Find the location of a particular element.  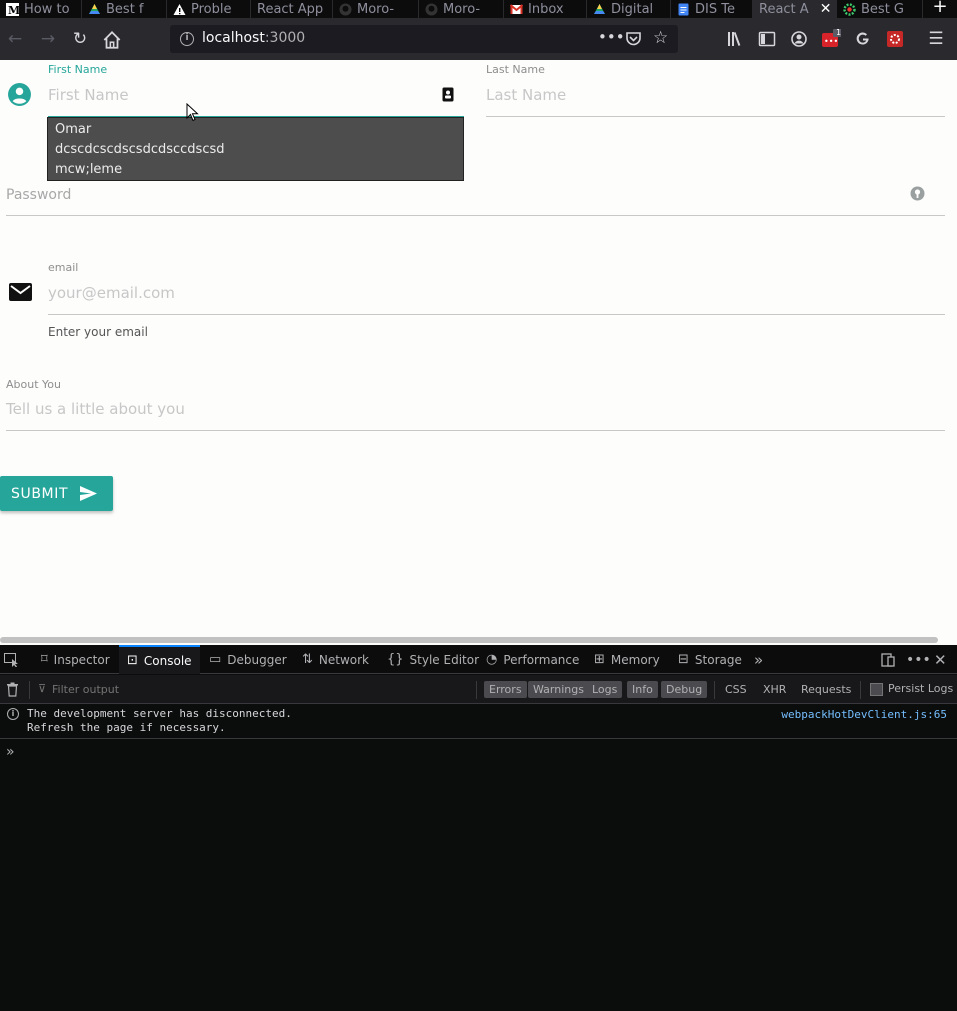

trash-icon is located at coordinates (12, 689).